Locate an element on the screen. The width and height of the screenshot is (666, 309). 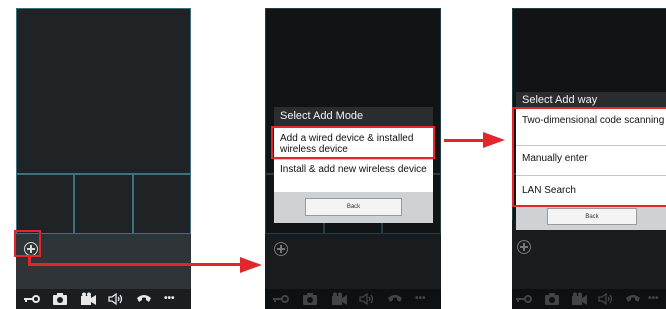
bottom-toolbar: ••• is located at coordinates (103, 299).